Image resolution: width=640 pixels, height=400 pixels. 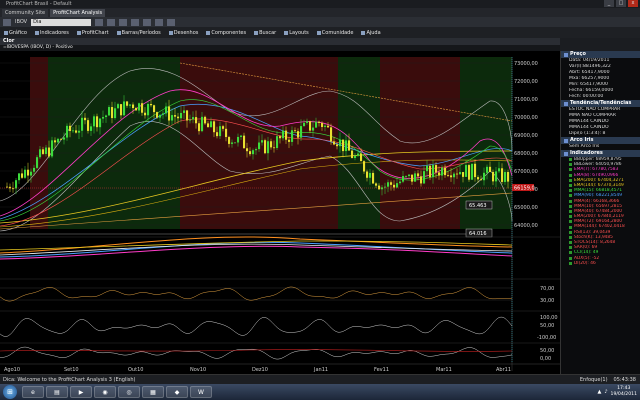 I want to click on osc1-label-30: 30,00, so click(x=547, y=301).